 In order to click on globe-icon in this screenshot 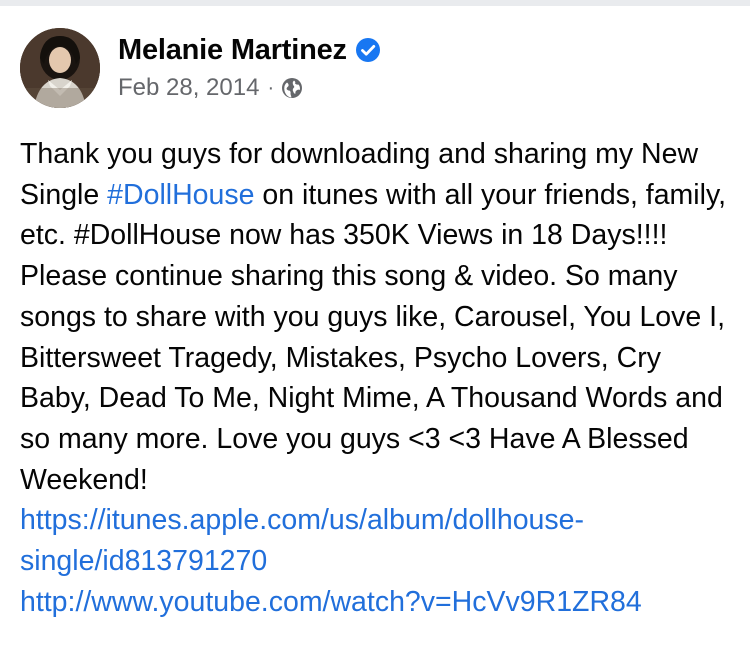, I will do `click(292, 88)`.